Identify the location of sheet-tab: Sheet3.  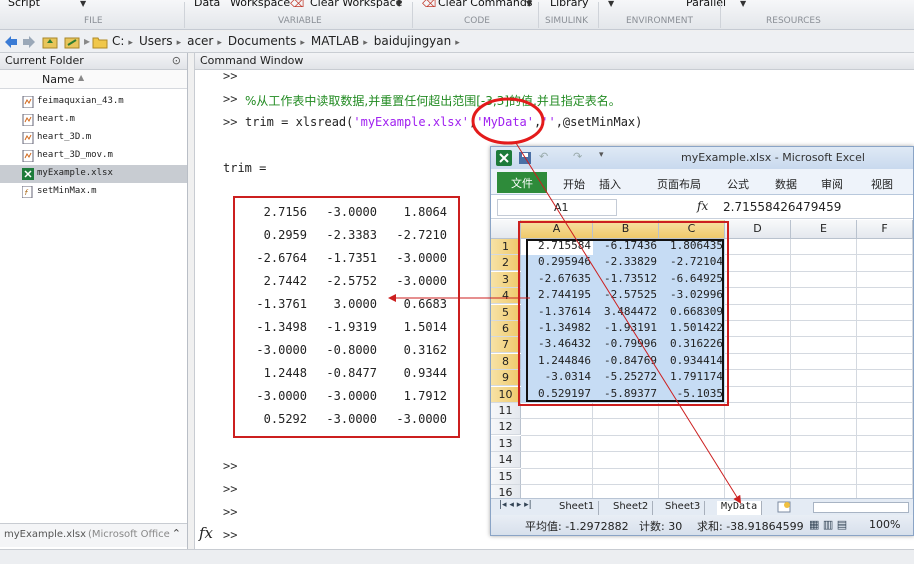
(683, 508).